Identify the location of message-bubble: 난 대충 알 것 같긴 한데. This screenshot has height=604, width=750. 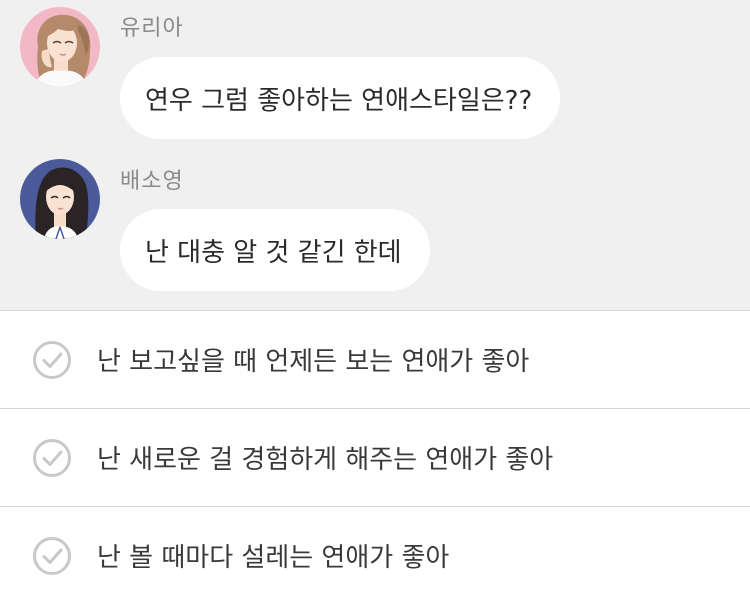
(275, 250).